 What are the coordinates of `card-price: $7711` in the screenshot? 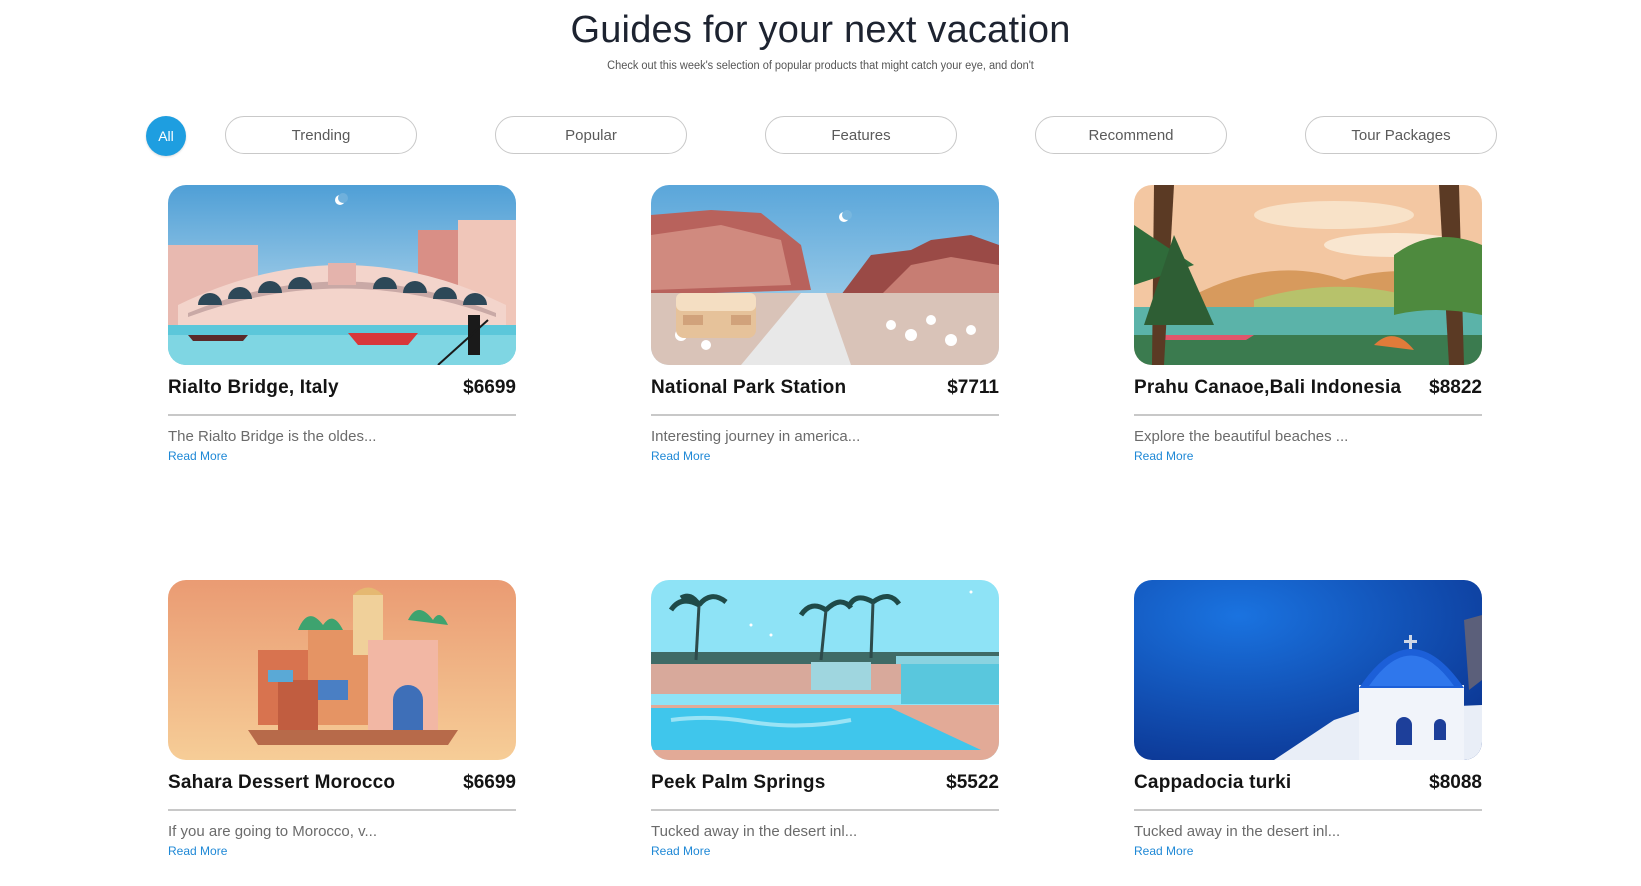 It's located at (973, 387).